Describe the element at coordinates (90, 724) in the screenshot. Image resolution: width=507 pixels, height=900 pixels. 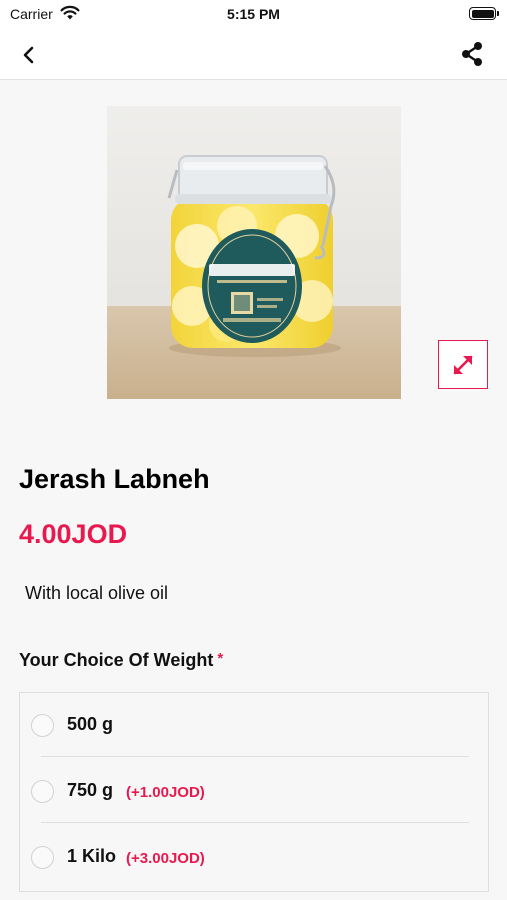
I see `option-label: 500 g` at that location.